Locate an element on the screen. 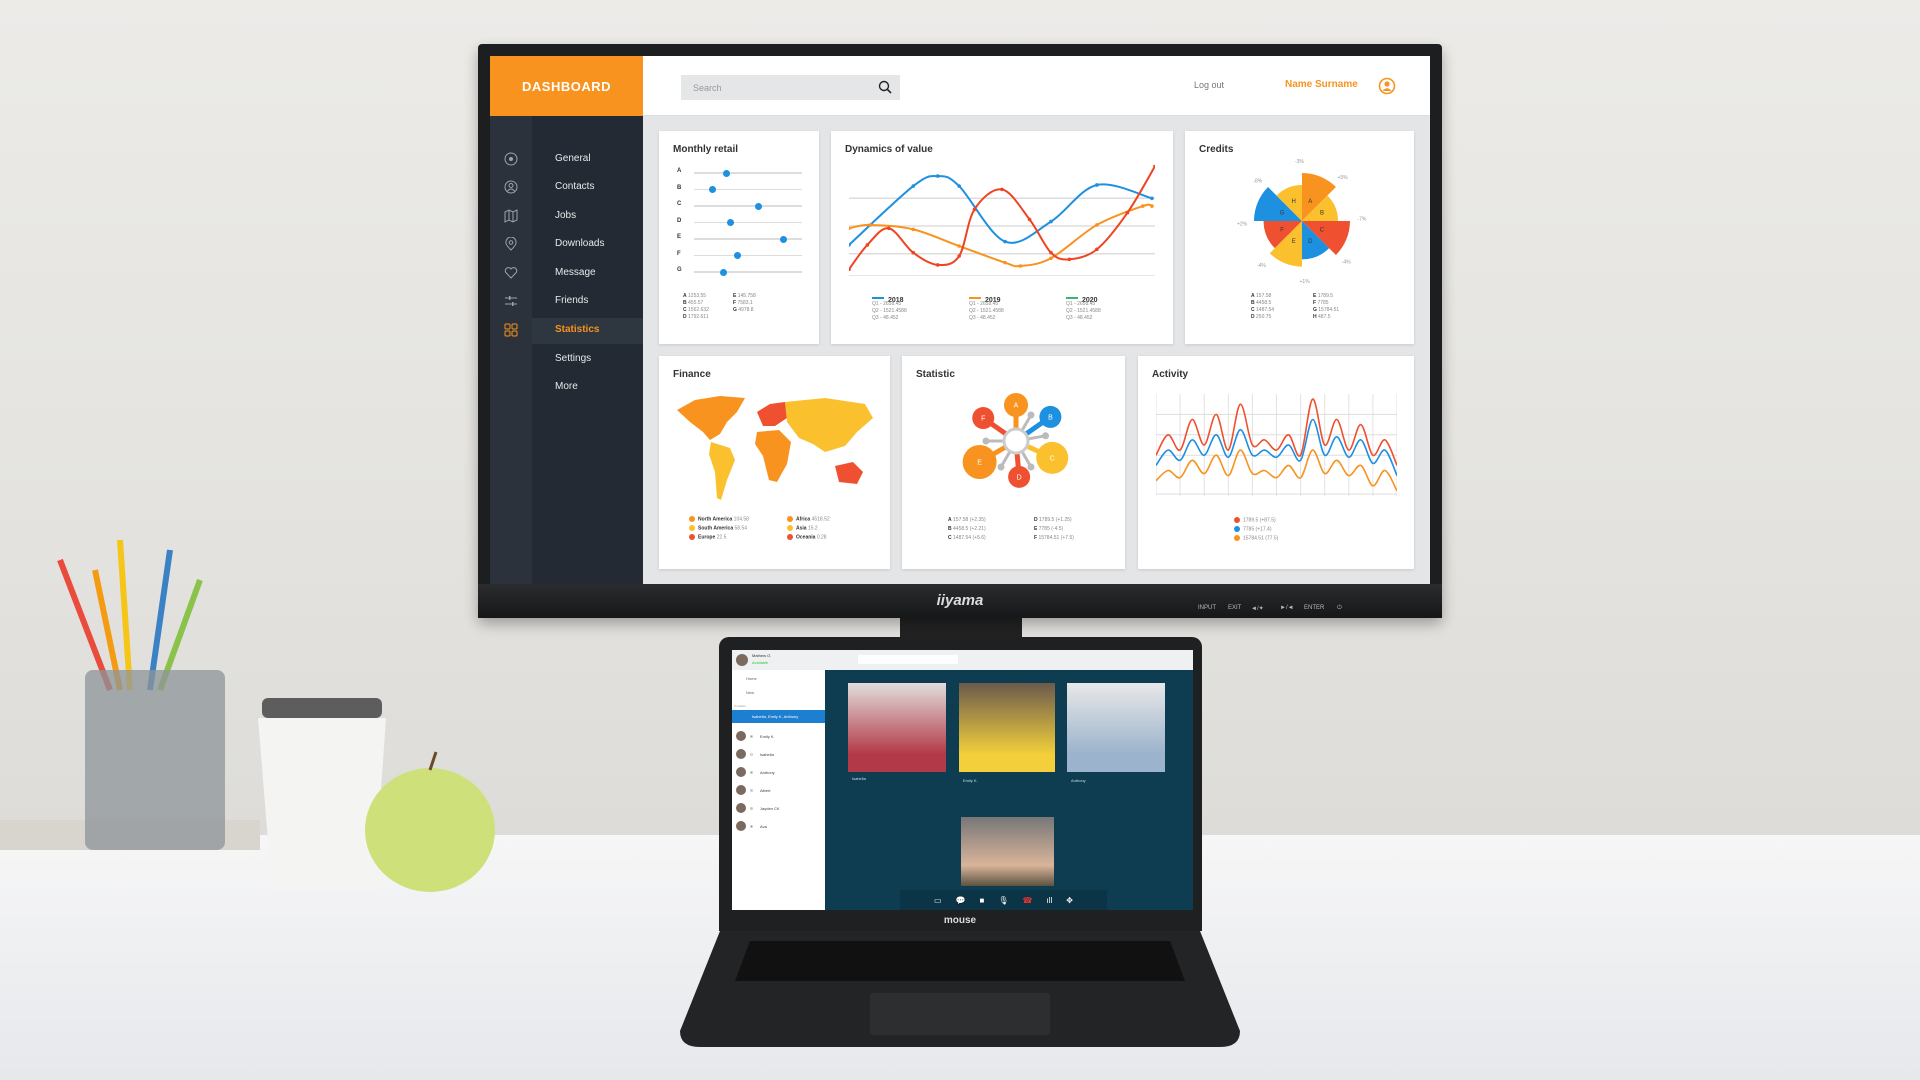 The width and height of the screenshot is (1920, 1080). statistic-legend-item: D 1789.5 (+1.25) is located at coordinates (1053, 520).